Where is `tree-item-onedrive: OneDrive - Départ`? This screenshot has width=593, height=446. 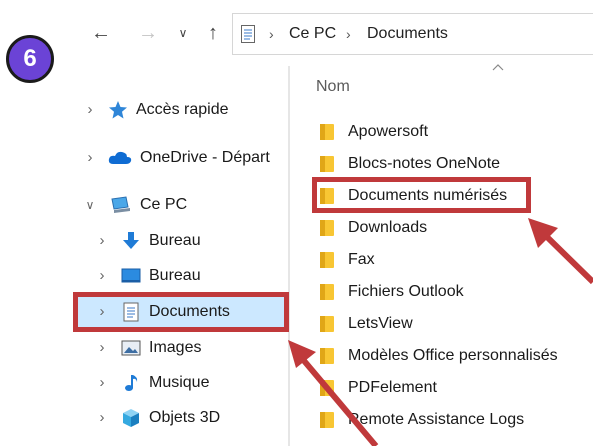
tree-item-onedrive: OneDrive - Départ is located at coordinates (189, 158).